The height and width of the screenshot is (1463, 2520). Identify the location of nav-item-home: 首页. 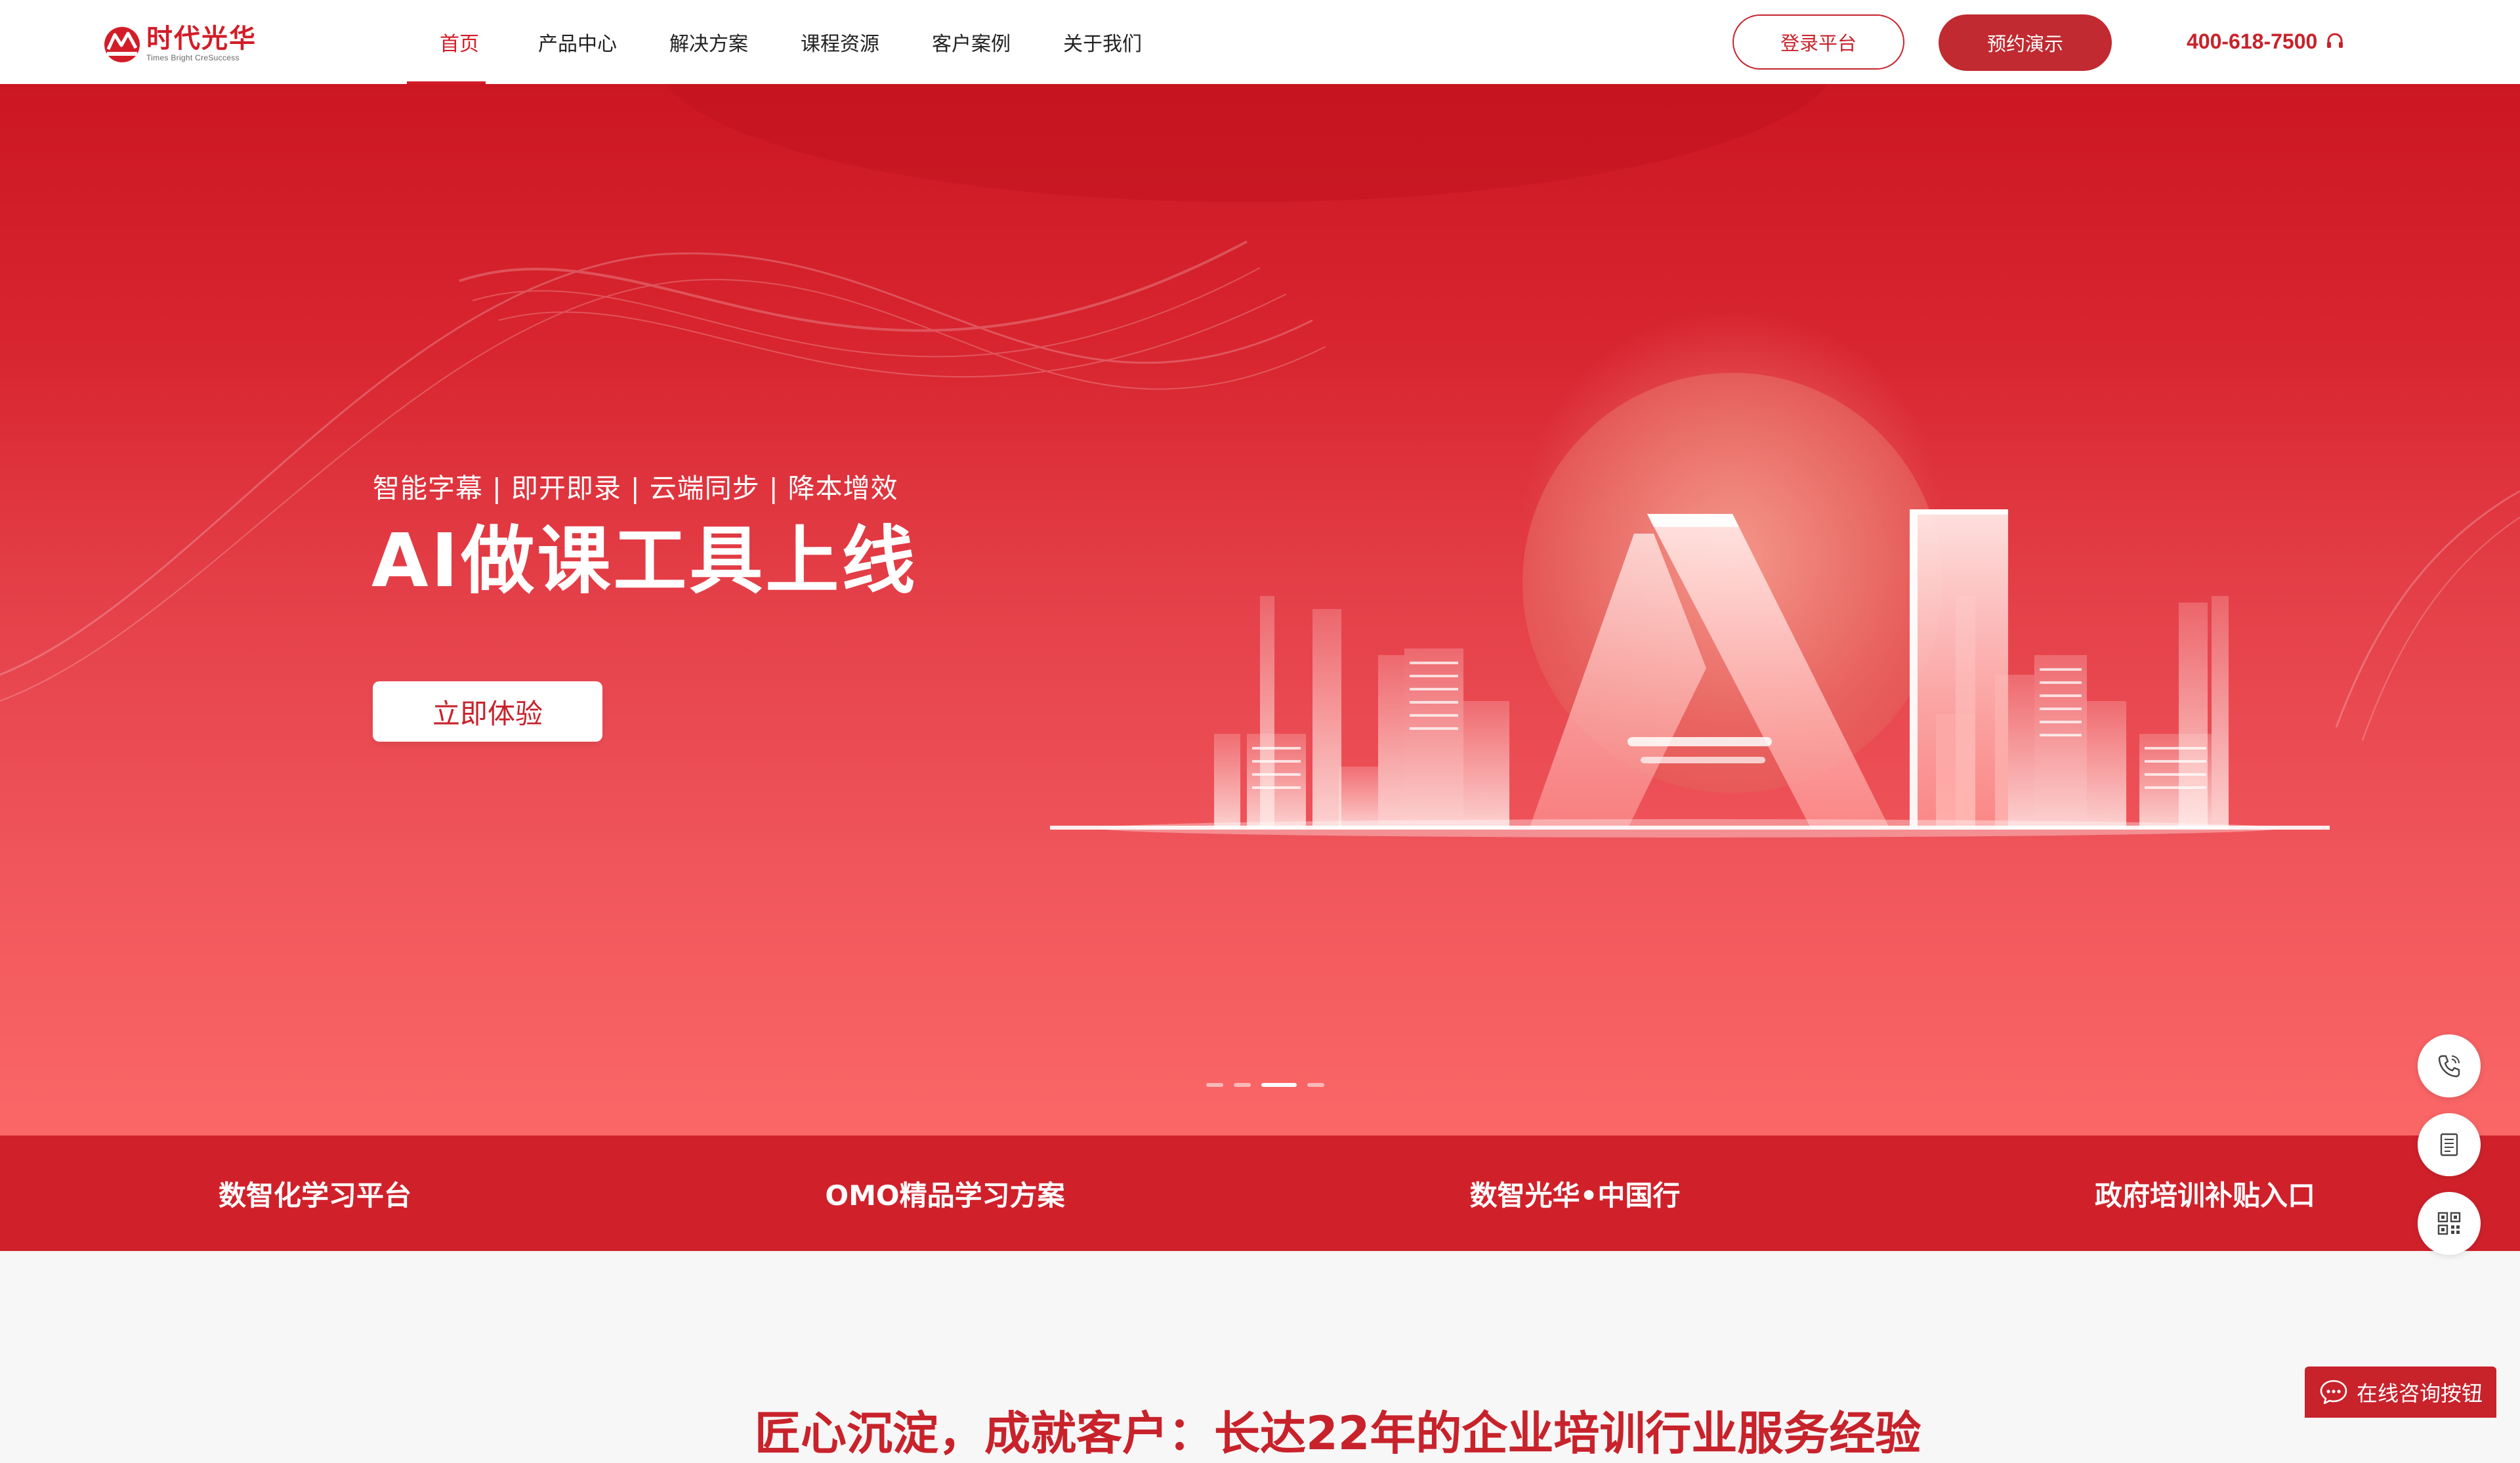
(459, 42).